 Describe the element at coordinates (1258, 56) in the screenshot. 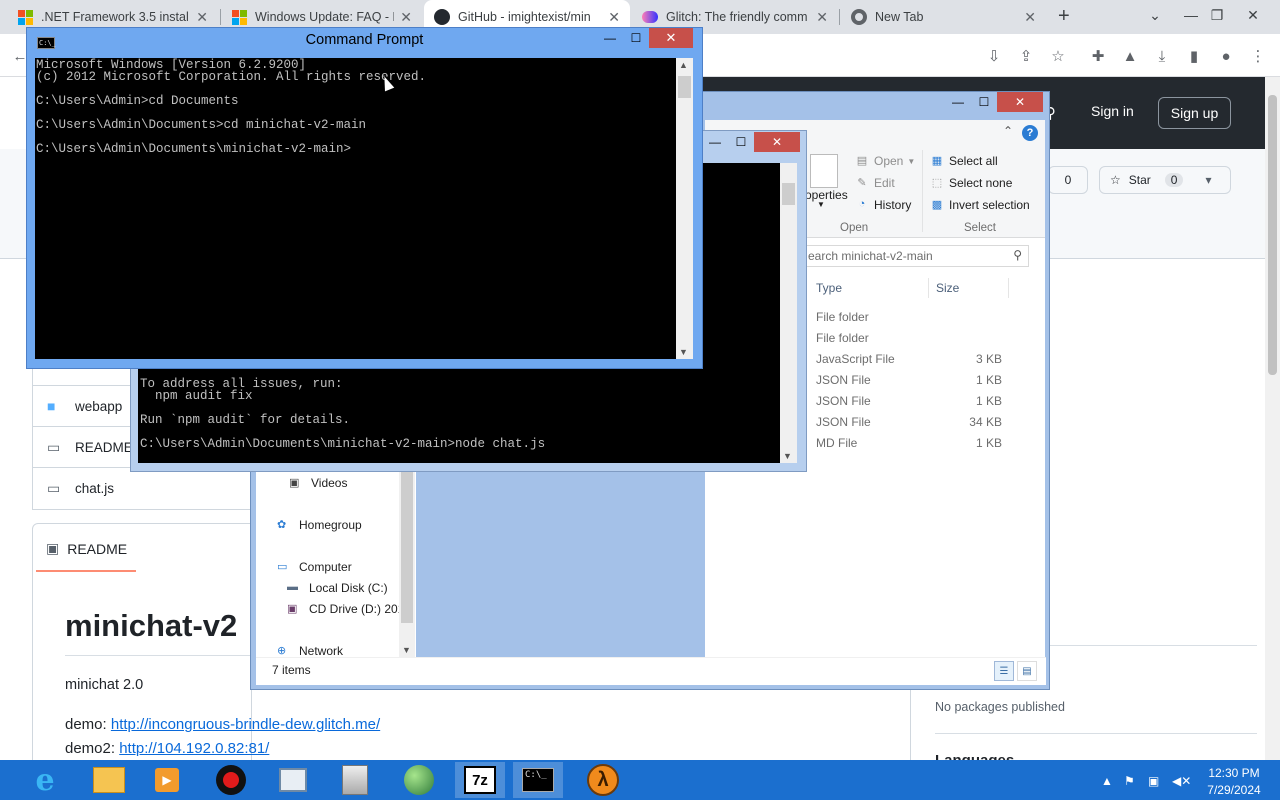

I see `menu-icon: ⋮` at that location.